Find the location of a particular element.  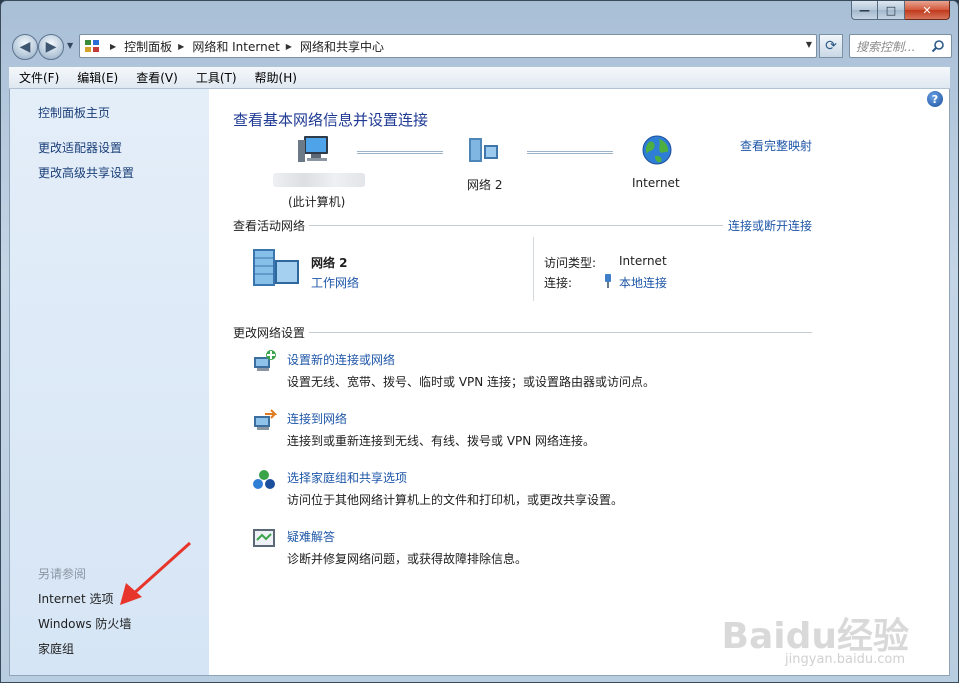

network-type-link: 工作网络 is located at coordinates (335, 282).